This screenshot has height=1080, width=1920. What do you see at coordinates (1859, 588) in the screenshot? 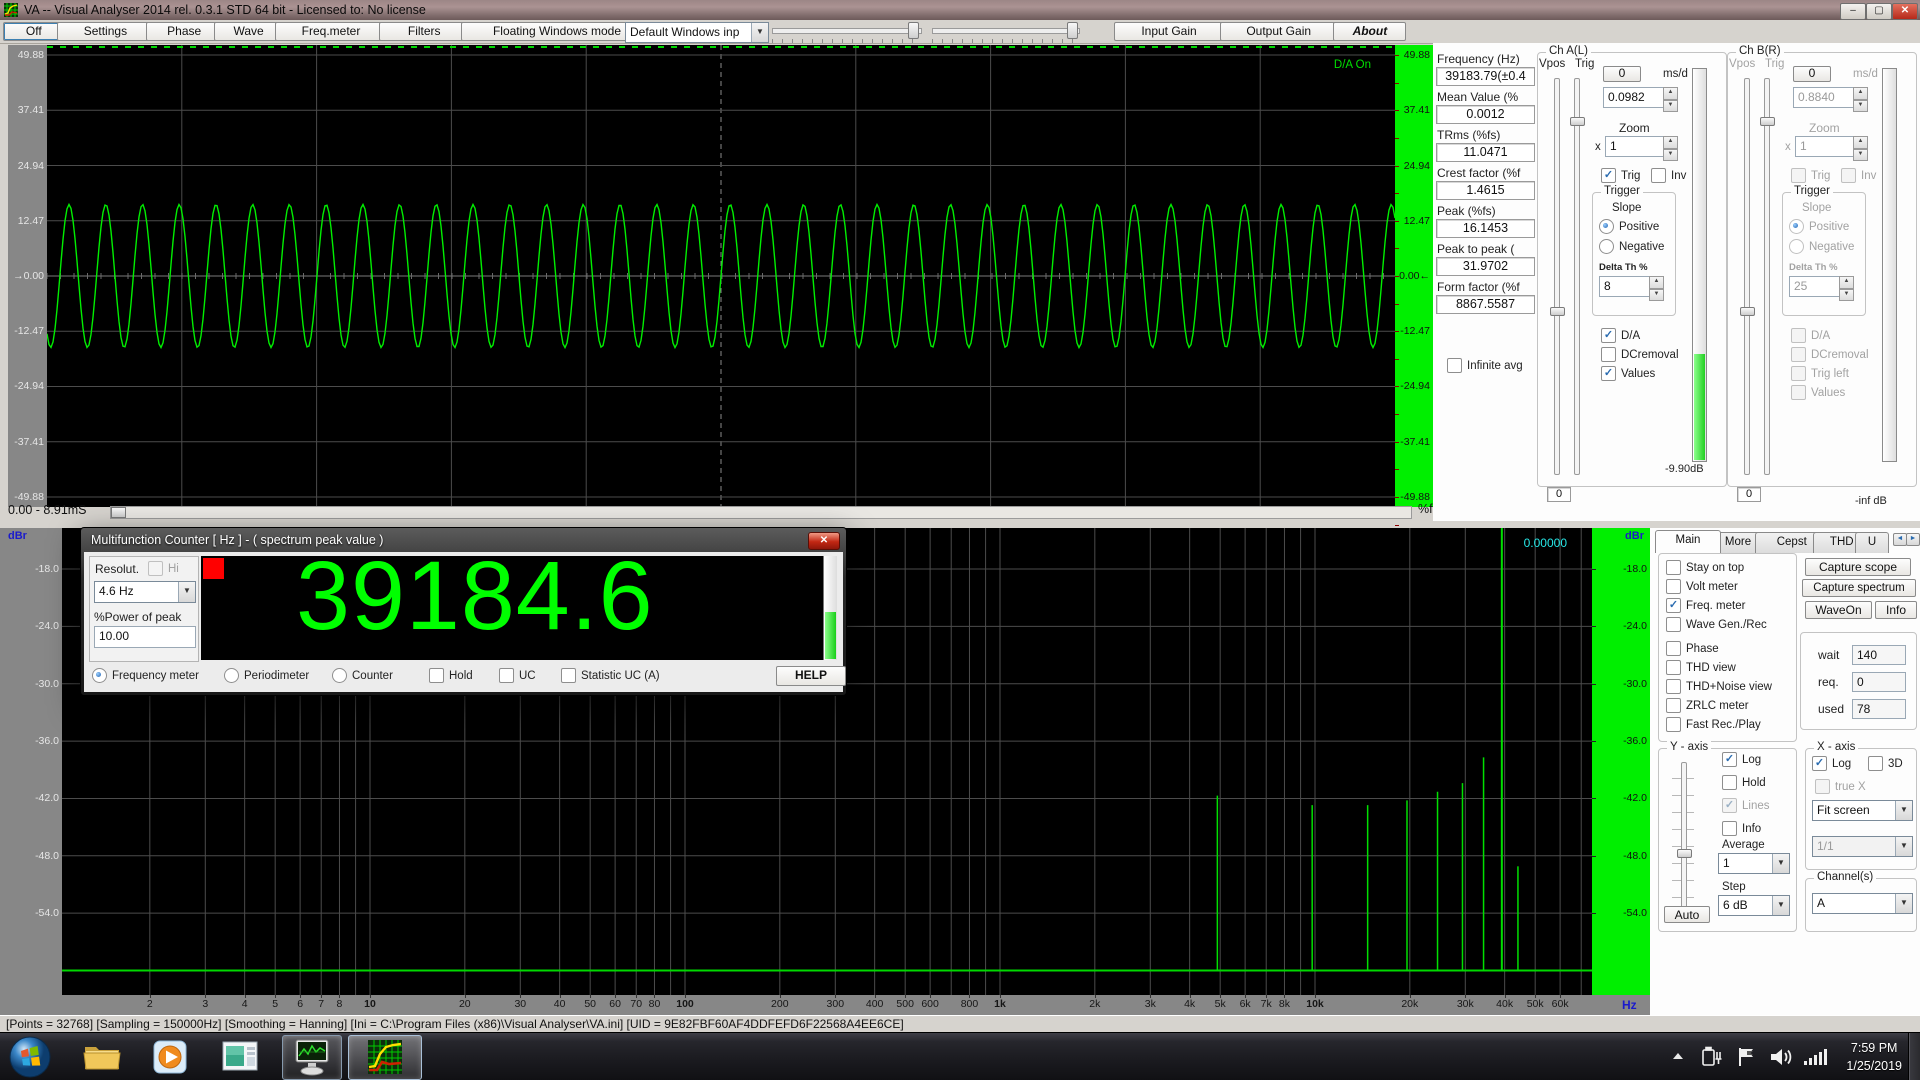
I see `capture-spectrum-button: Capture spectrum` at bounding box center [1859, 588].